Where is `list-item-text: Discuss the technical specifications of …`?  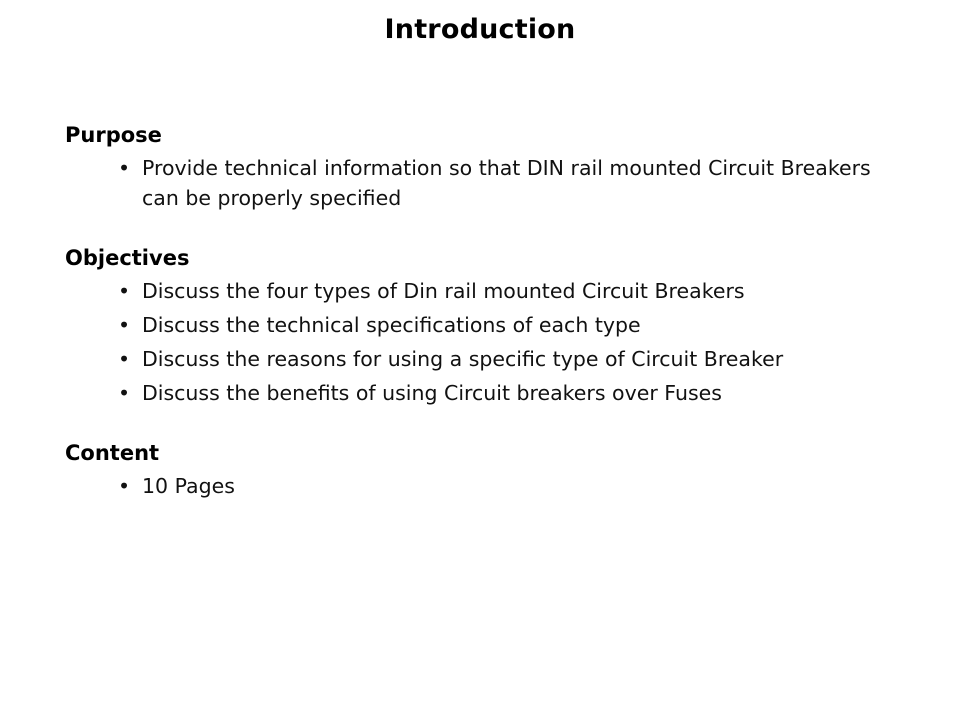
list-item-text: Discuss the technical specifications of … is located at coordinates (391, 324).